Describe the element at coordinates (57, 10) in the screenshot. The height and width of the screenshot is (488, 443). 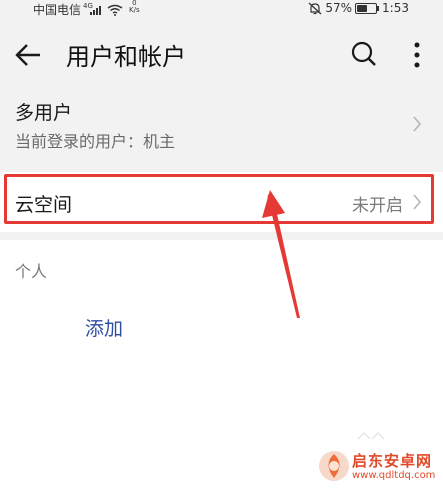
I see `carrier-name: 中国电信` at that location.